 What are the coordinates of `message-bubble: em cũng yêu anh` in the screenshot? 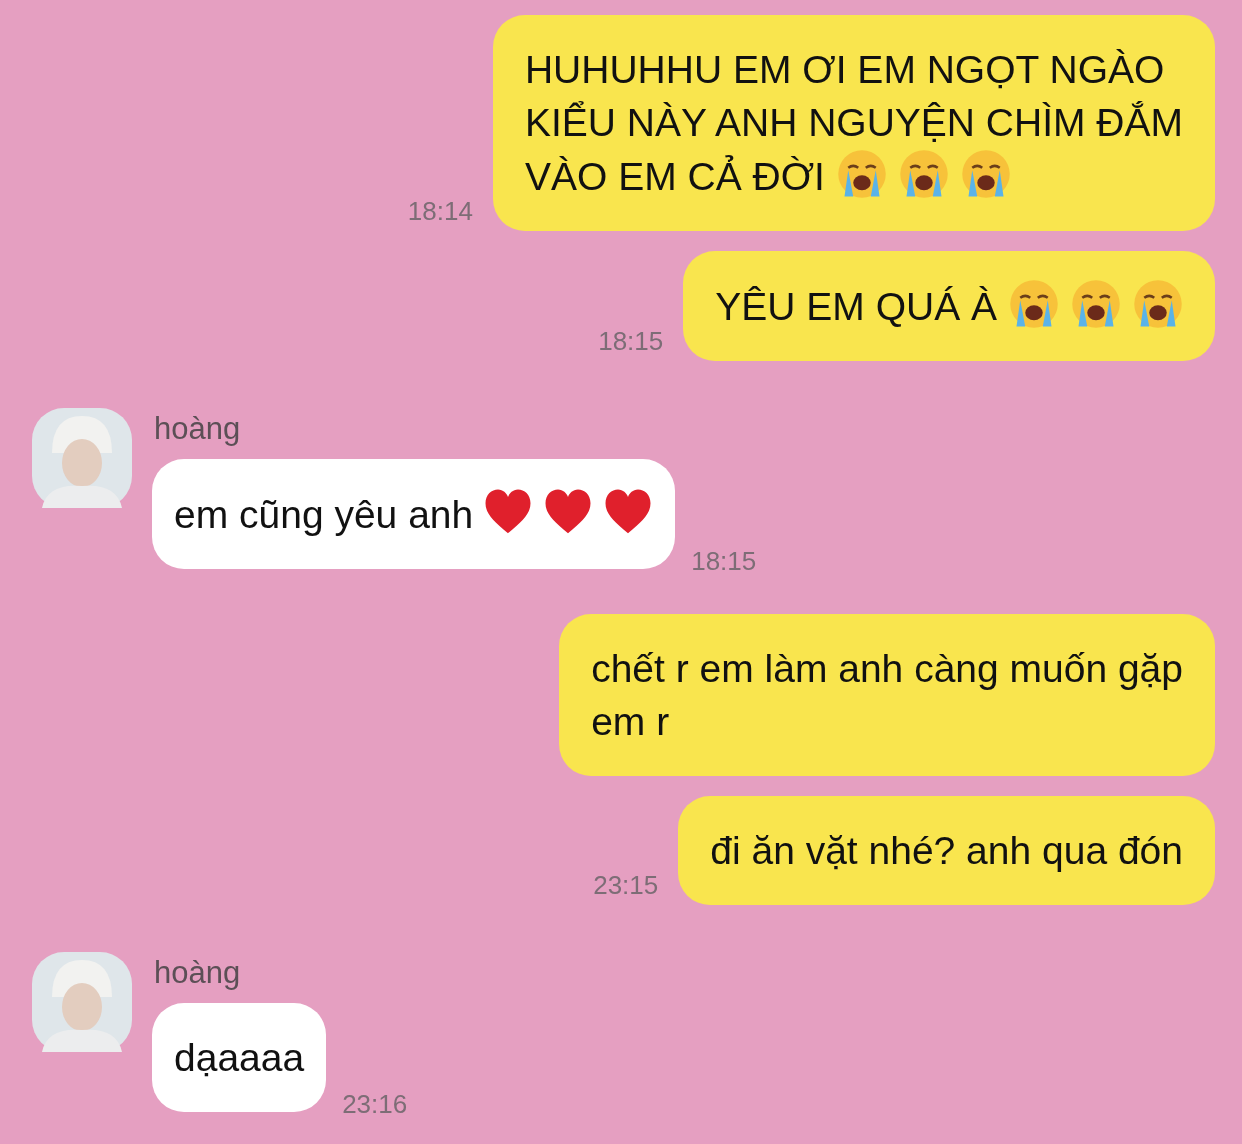 It's located at (414, 514).